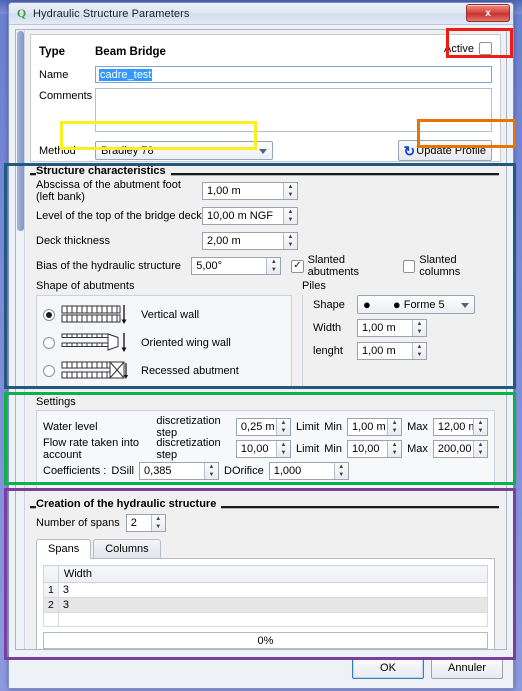  What do you see at coordinates (184, 150) in the screenshot?
I see `method-dropdown: Bradley 78` at bounding box center [184, 150].